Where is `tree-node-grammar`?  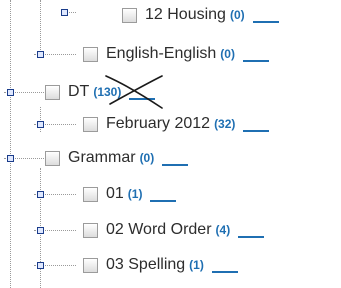 tree-node-grammar is located at coordinates (10, 158).